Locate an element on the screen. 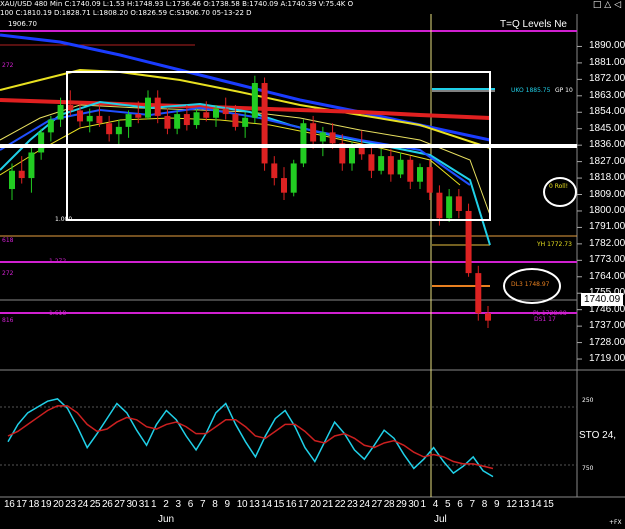 The image size is (625, 529). current-price-badge: 1740.09 is located at coordinates (602, 299).